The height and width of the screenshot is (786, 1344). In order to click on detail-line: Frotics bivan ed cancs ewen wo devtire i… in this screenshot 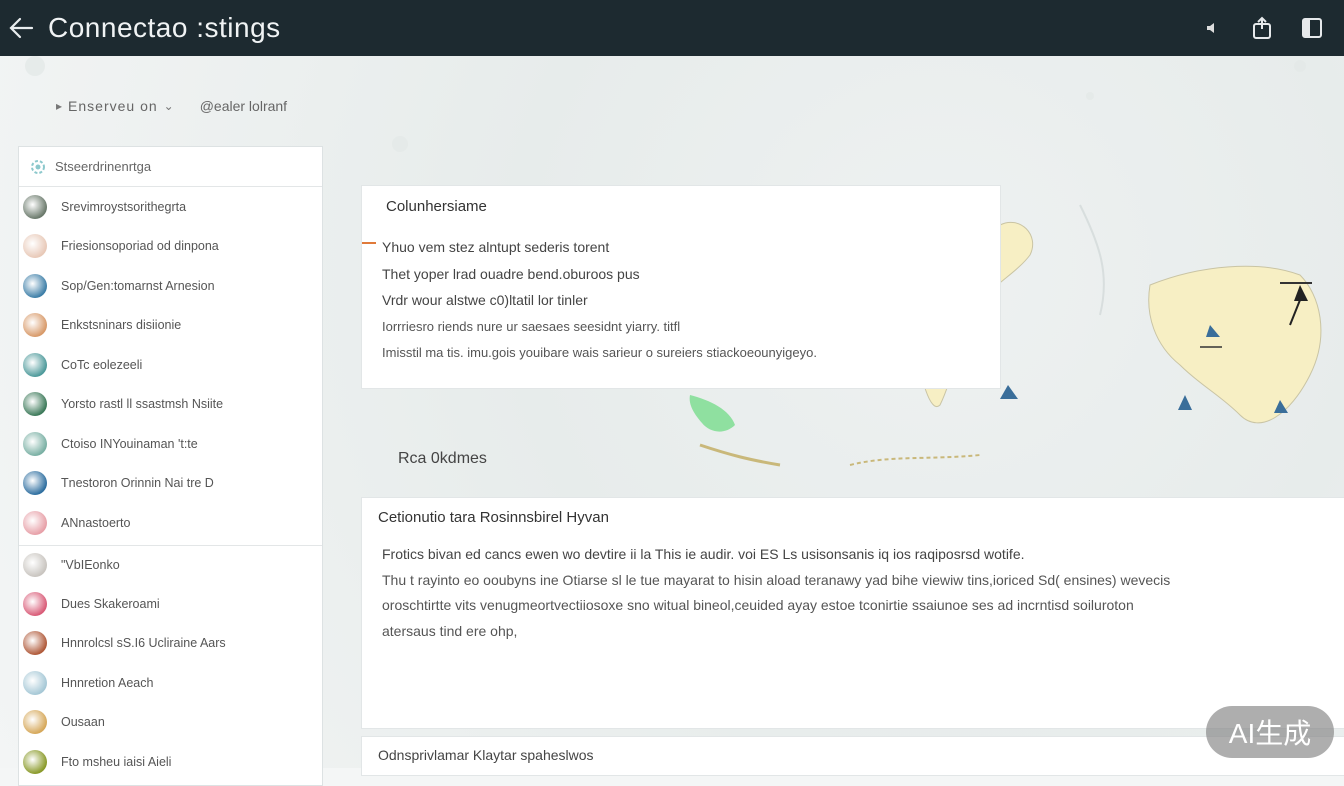, I will do `click(703, 554)`.